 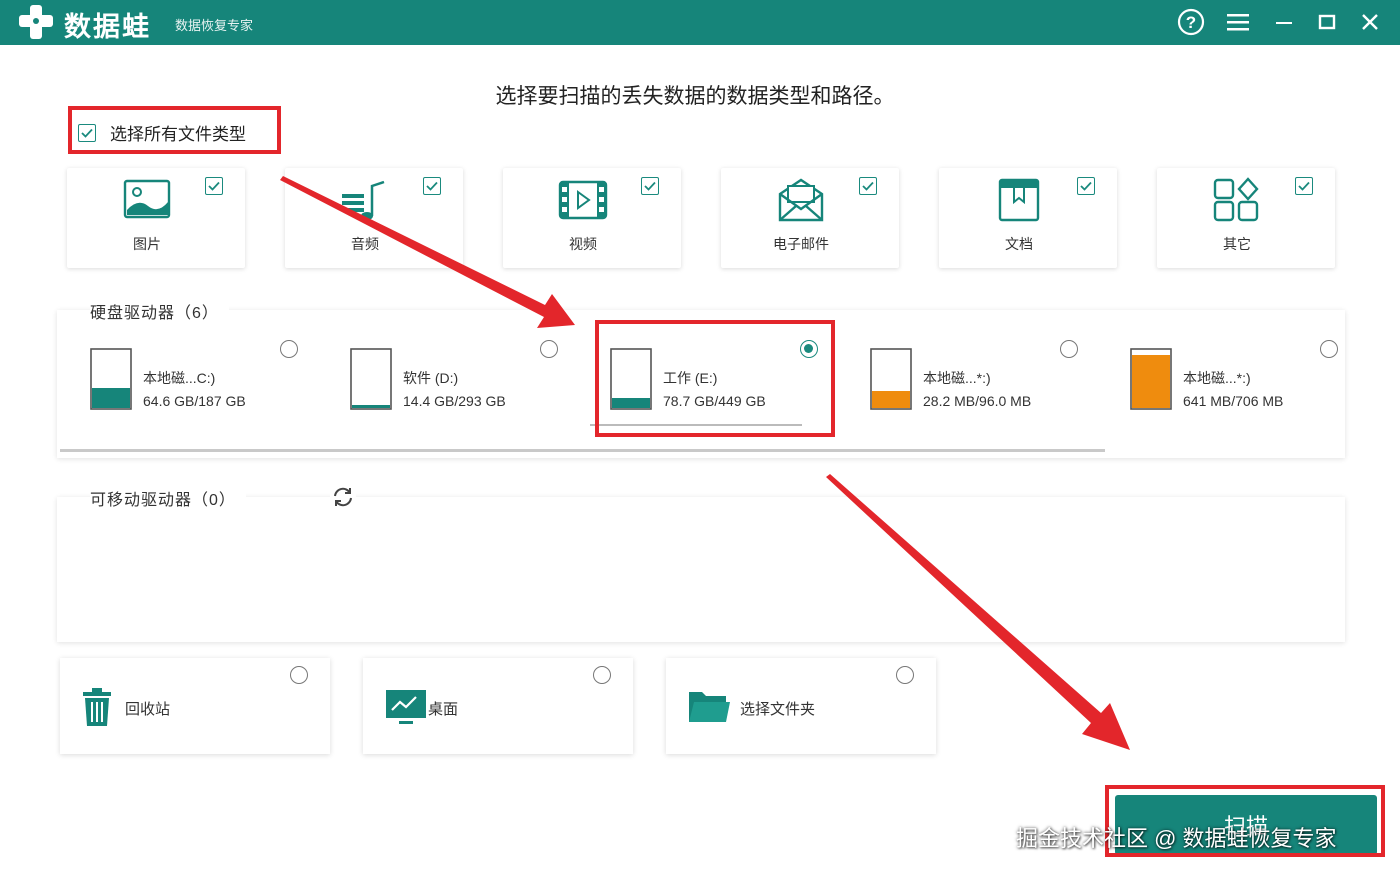 What do you see at coordinates (1020, 200) in the screenshot?
I see `document-icon` at bounding box center [1020, 200].